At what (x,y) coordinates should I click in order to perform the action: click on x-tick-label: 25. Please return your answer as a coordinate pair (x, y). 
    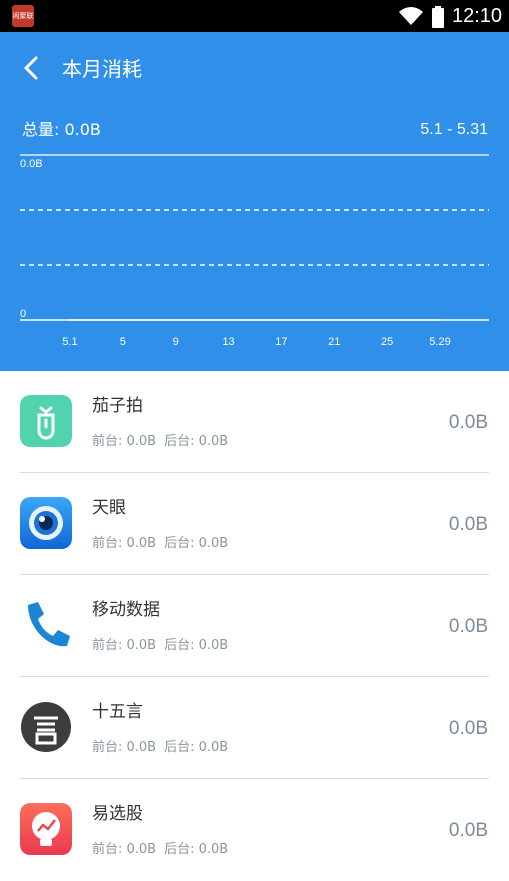
    Looking at the image, I should click on (387, 342).